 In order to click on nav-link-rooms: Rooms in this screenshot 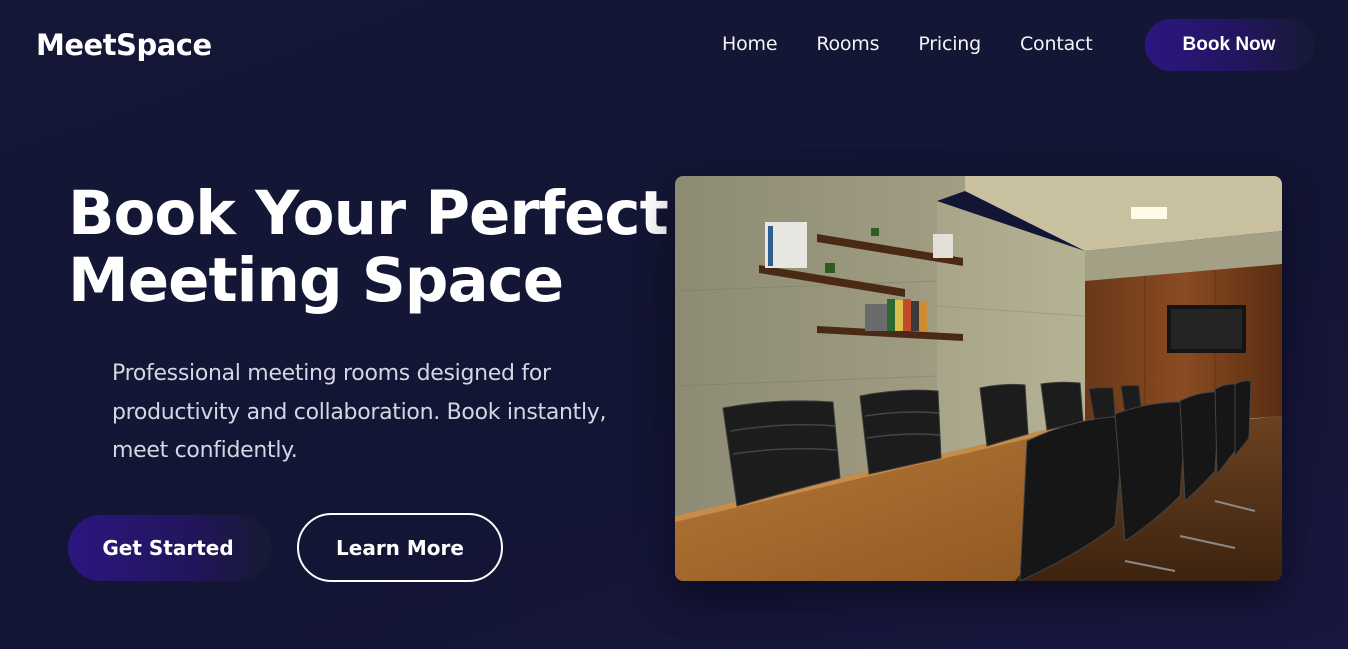, I will do `click(847, 44)`.